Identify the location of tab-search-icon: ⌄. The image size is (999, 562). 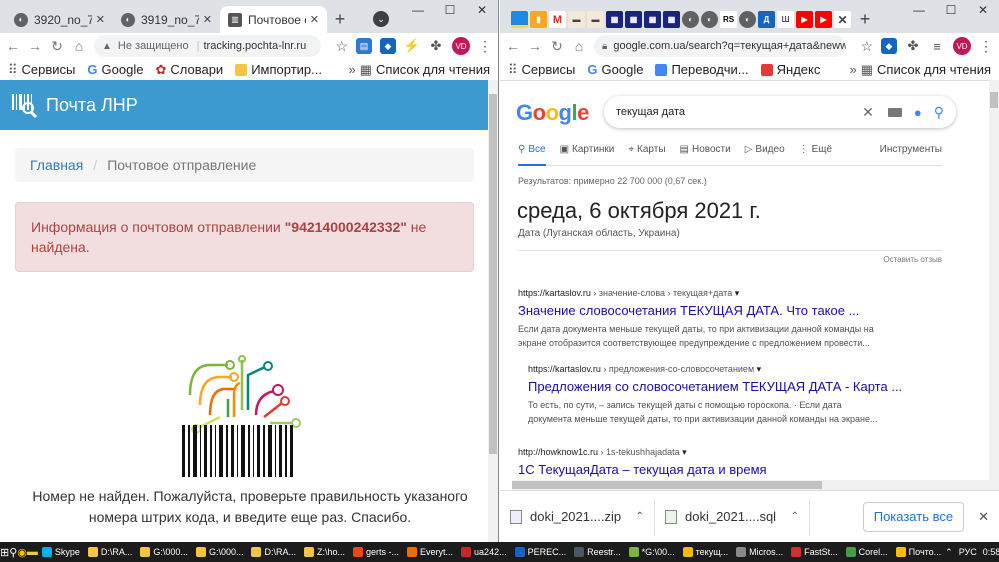
(381, 19).